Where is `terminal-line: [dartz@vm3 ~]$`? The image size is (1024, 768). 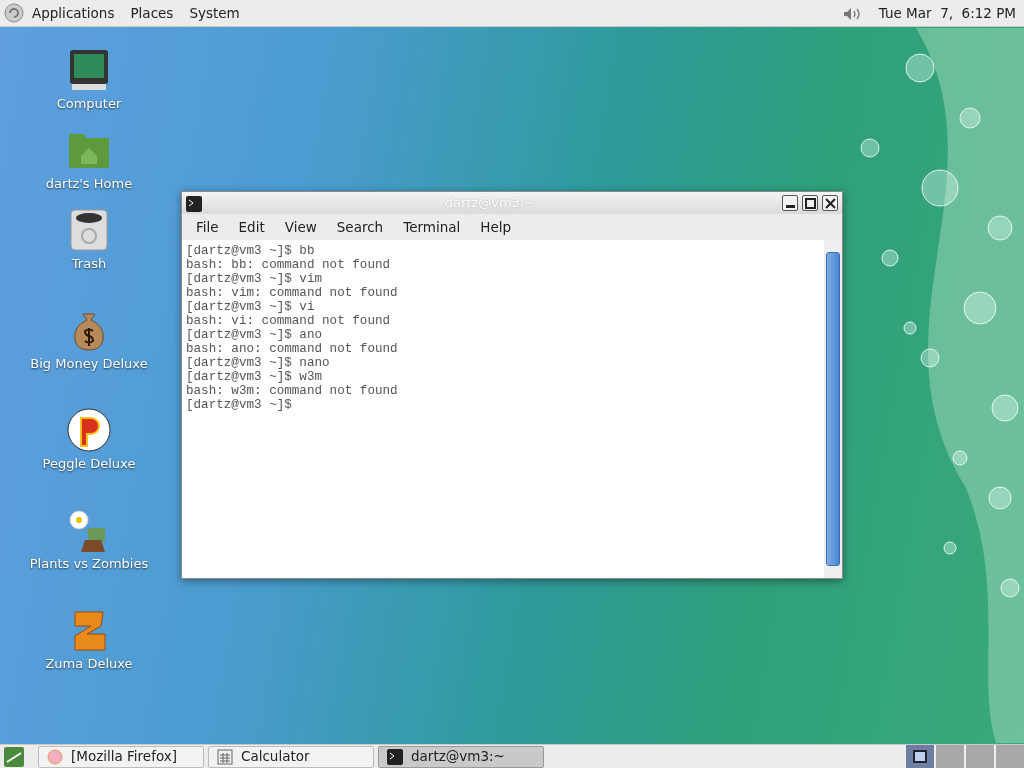 terminal-line: [dartz@vm3 ~]$ is located at coordinates (239, 405).